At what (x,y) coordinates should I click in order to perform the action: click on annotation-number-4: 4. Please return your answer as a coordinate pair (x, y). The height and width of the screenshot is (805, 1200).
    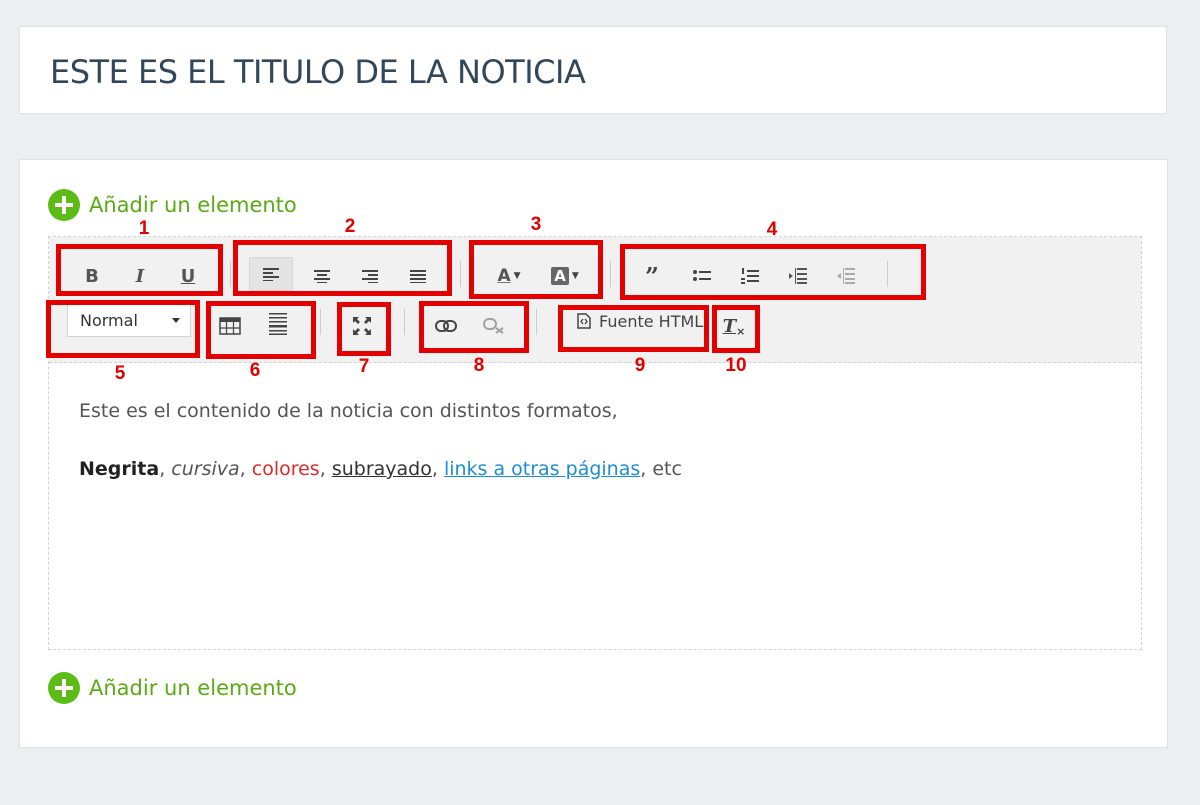
    Looking at the image, I should click on (772, 229).